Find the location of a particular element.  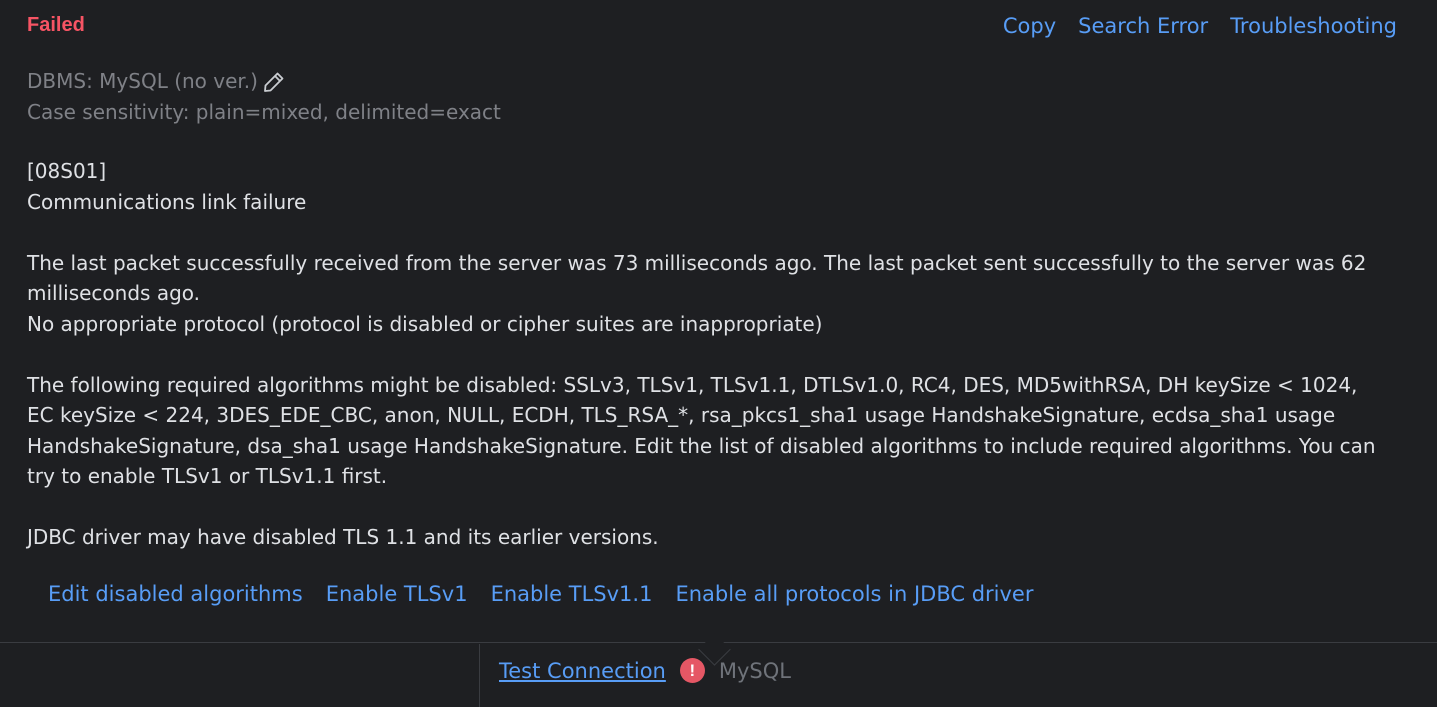

error-code: [08S01] is located at coordinates (67, 171).